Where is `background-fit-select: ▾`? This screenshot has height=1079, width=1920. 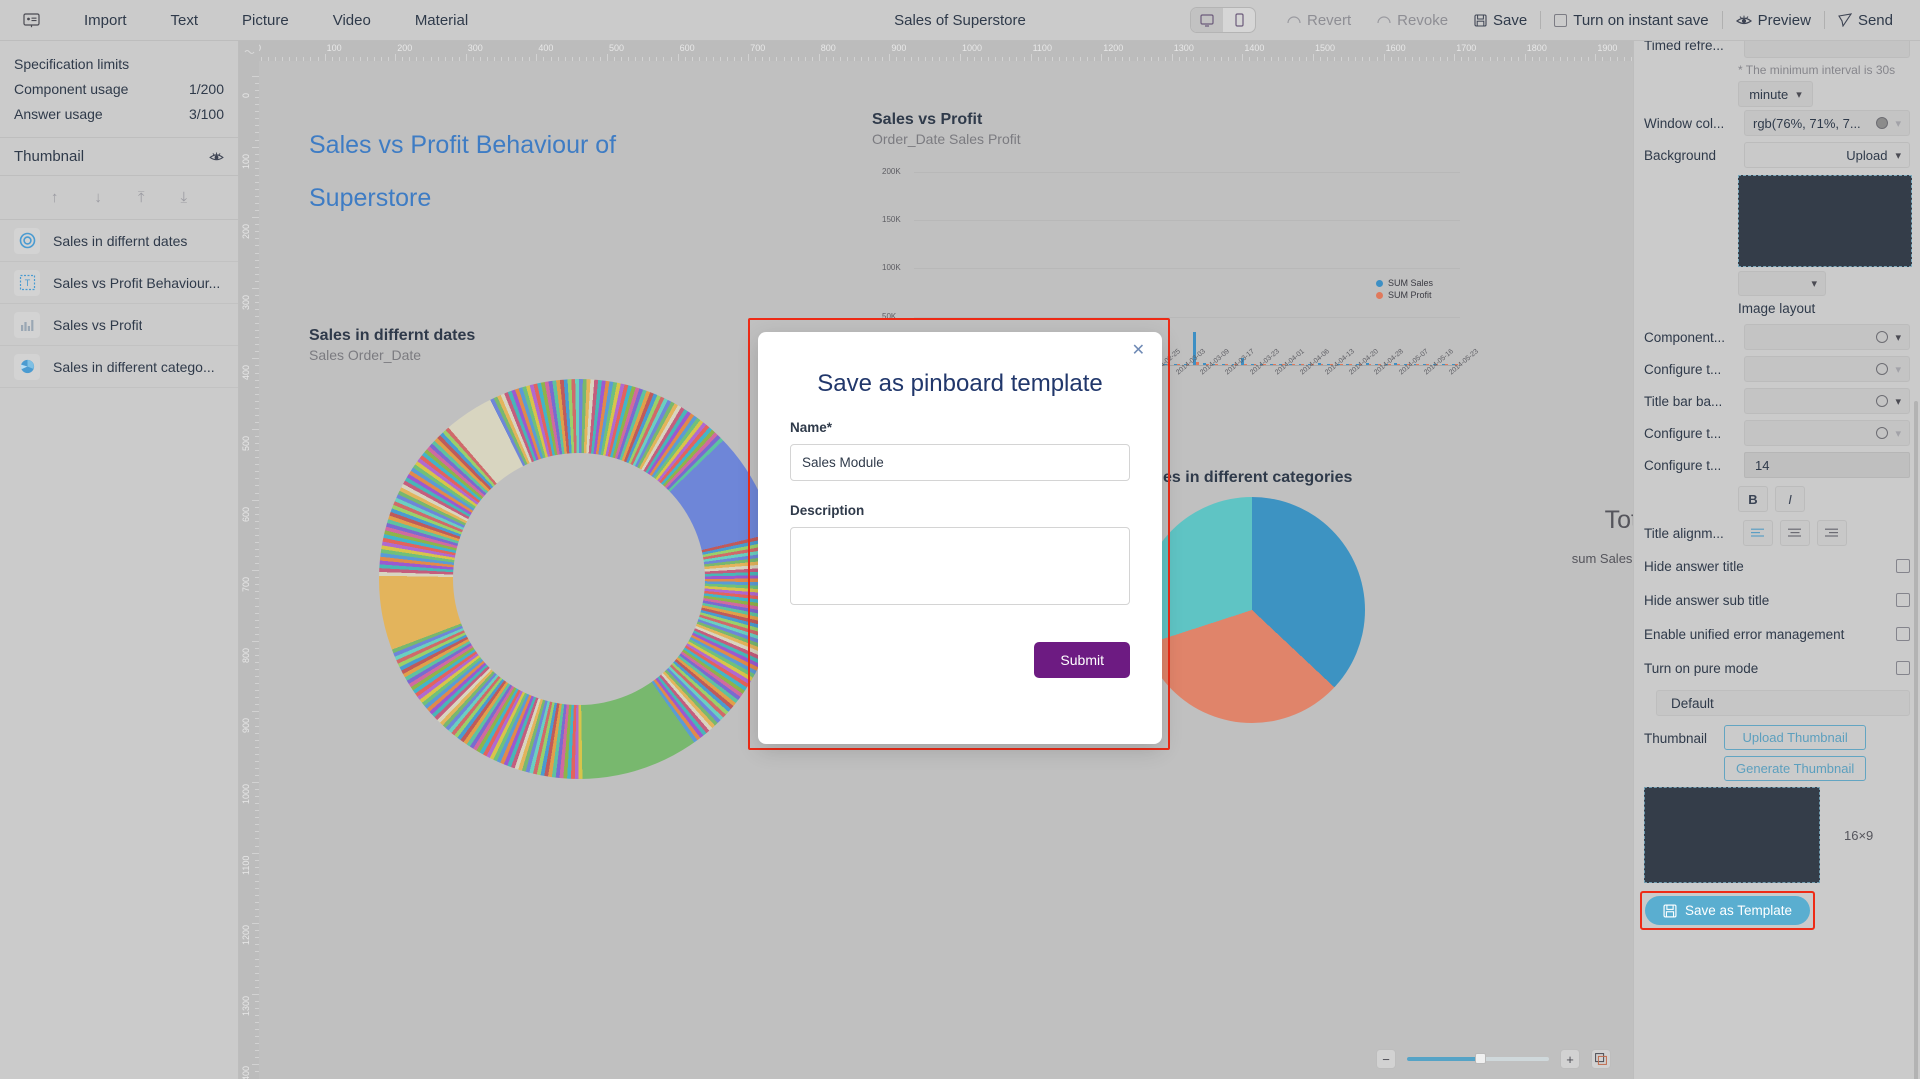
background-fit-select: ▾ is located at coordinates (1782, 283).